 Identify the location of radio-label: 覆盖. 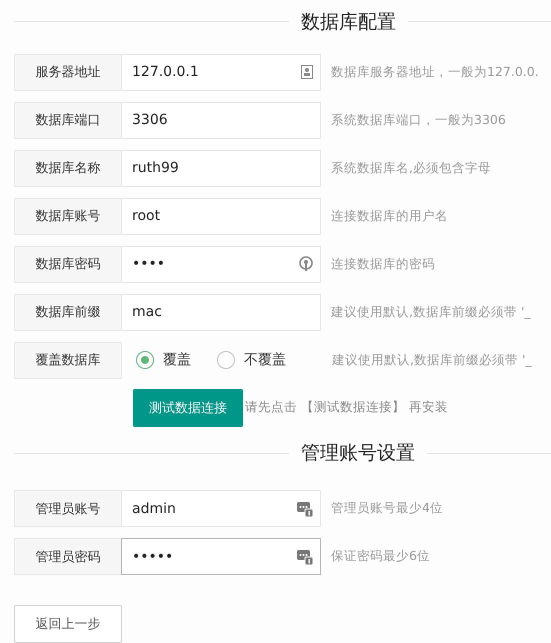
(177, 360).